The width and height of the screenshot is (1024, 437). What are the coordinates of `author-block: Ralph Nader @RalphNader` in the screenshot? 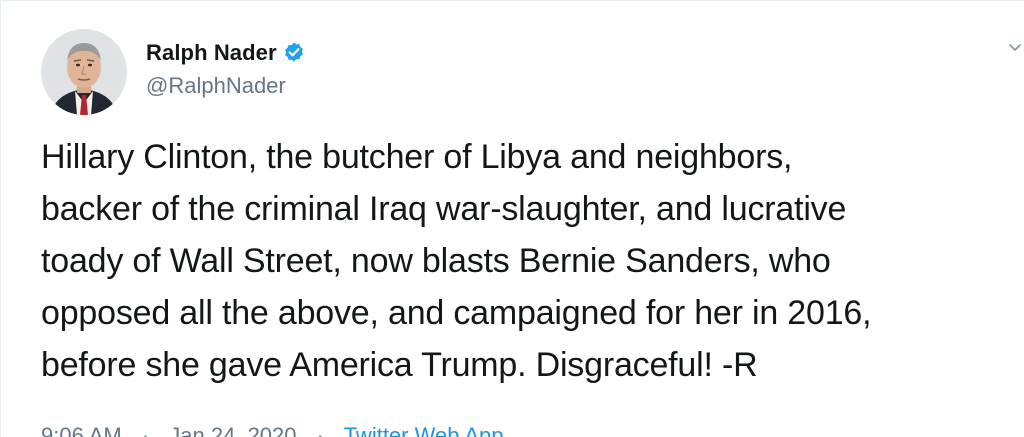 It's located at (226, 69).